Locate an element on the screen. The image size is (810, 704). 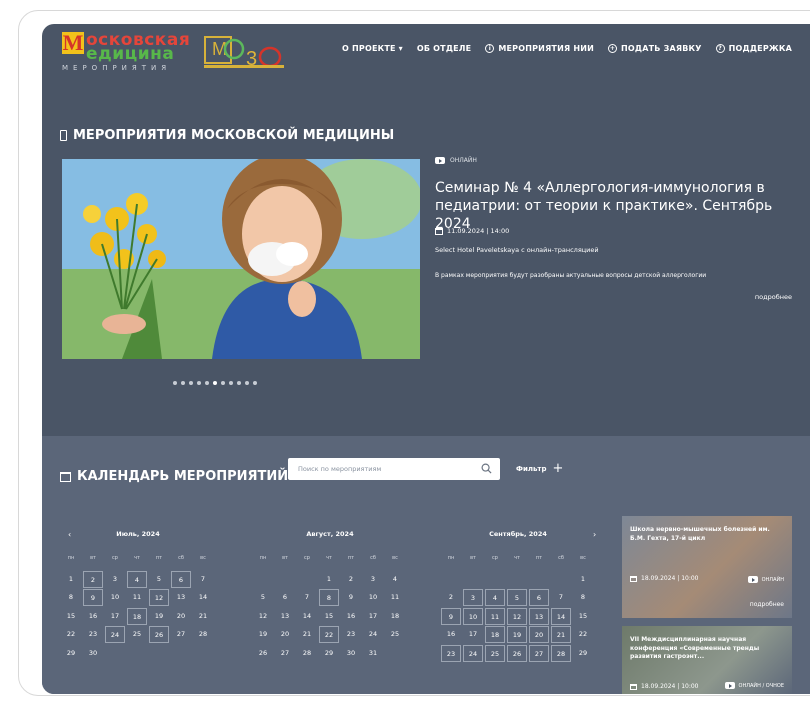
calendar-day: 21 is located at coordinates (307, 634).